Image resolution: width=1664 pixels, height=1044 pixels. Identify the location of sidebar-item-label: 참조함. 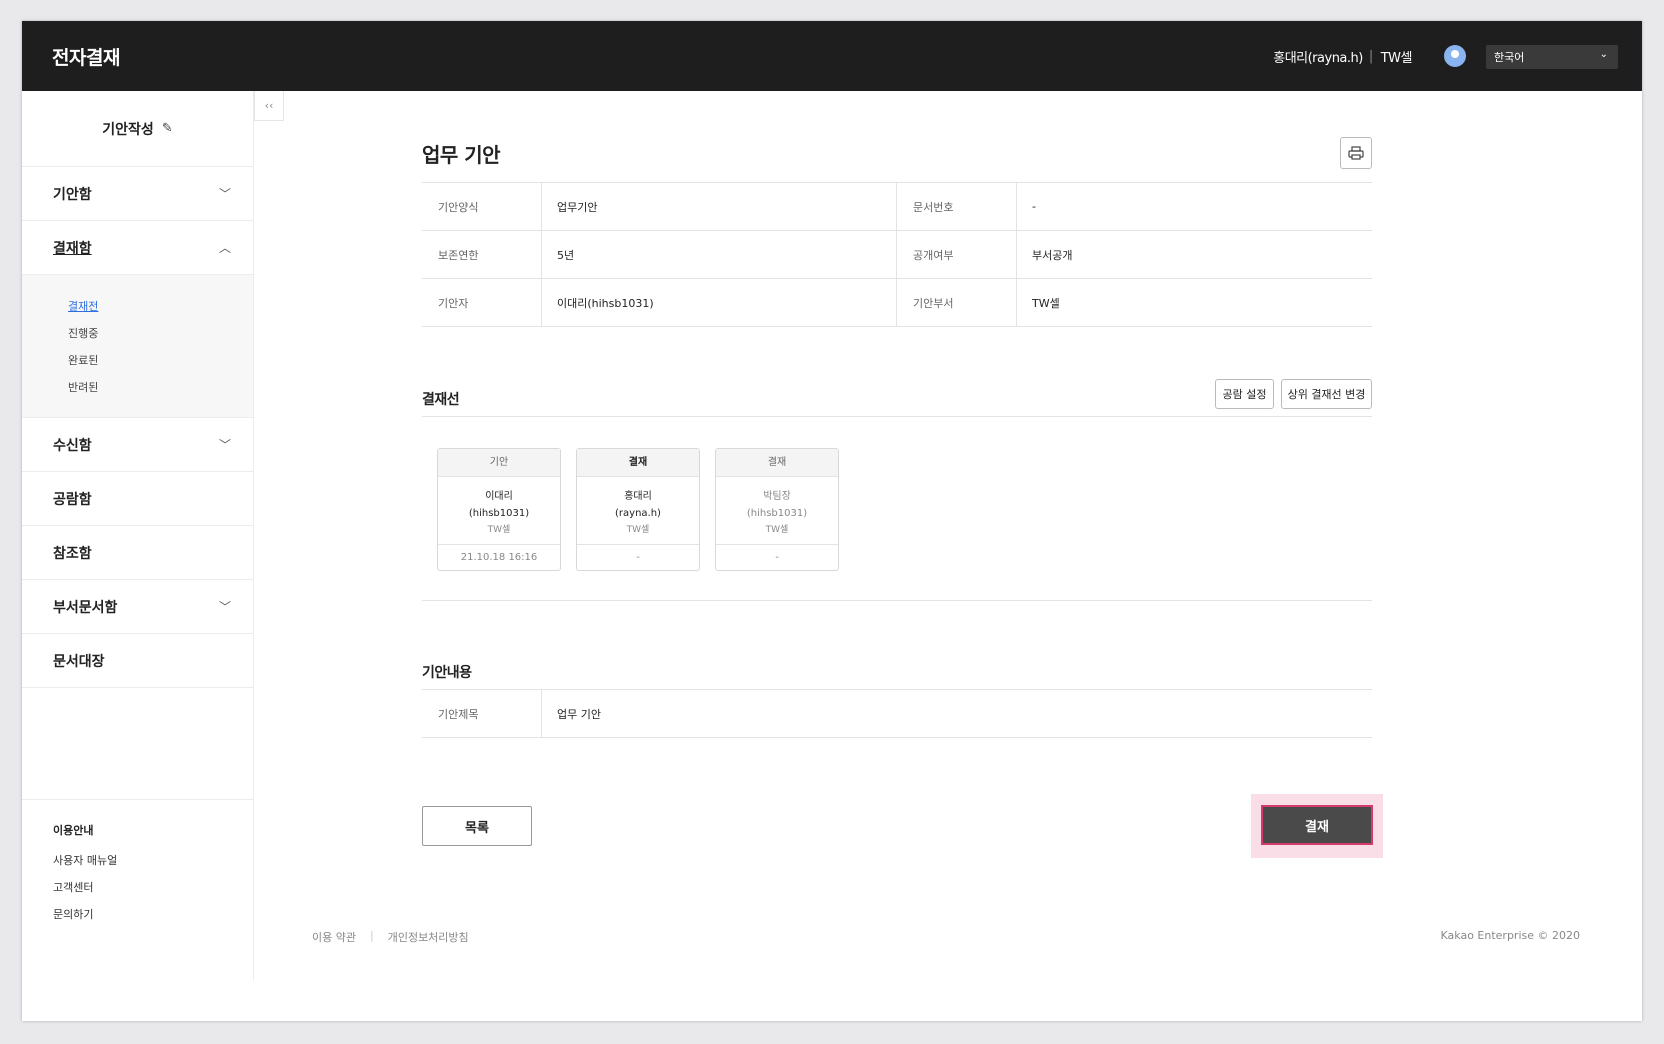
(72, 553).